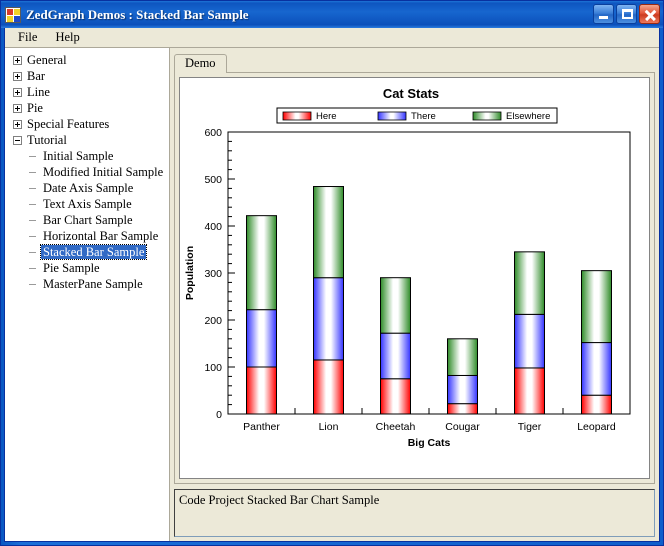 The width and height of the screenshot is (664, 546). I want to click on minimize-button, so click(603, 14).